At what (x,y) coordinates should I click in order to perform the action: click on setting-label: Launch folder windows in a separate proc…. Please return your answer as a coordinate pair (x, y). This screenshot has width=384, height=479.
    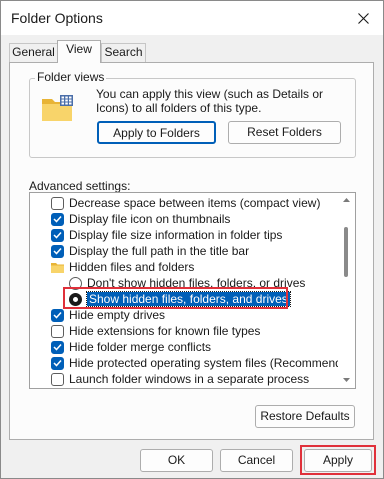
    Looking at the image, I should click on (189, 379).